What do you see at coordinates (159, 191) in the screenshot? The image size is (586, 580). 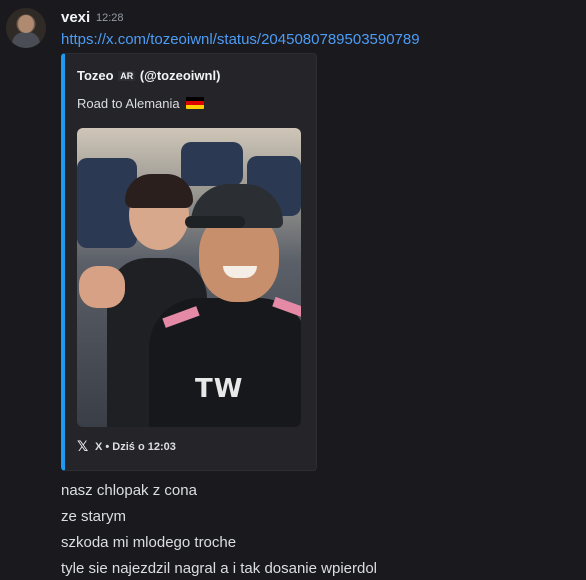 I see `person-left-hair` at bounding box center [159, 191].